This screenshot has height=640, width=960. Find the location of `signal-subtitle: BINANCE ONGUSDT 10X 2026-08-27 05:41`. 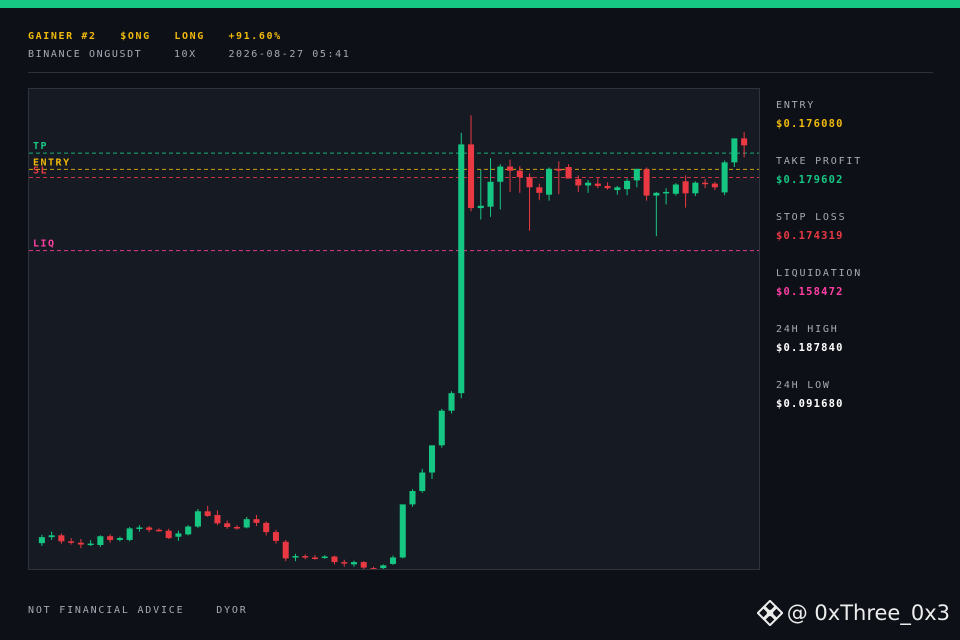

signal-subtitle: BINANCE ONGUSDT 10X 2026-08-27 05:41 is located at coordinates (201, 54).